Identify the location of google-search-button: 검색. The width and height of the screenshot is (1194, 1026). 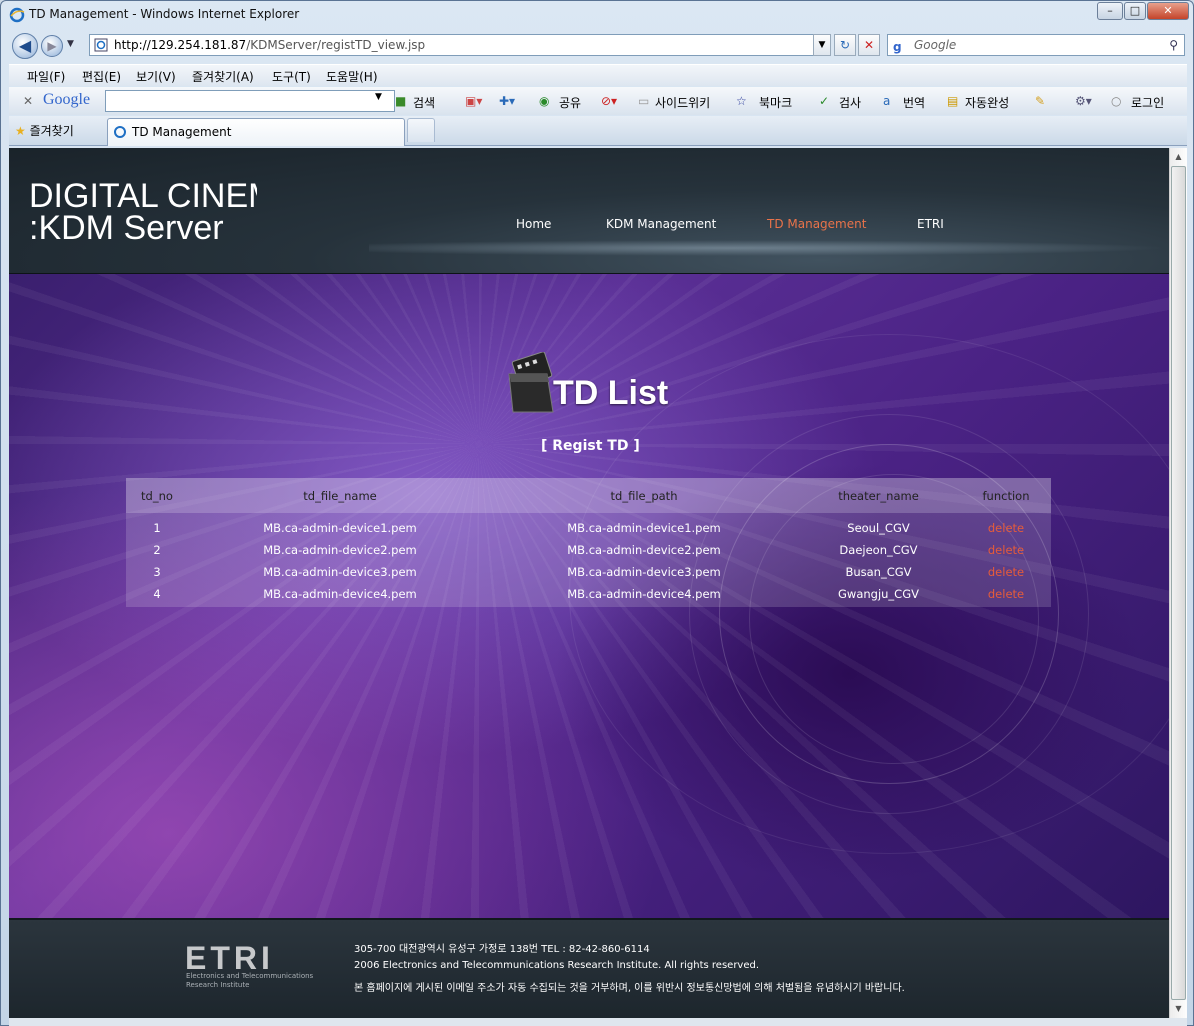
(424, 102).